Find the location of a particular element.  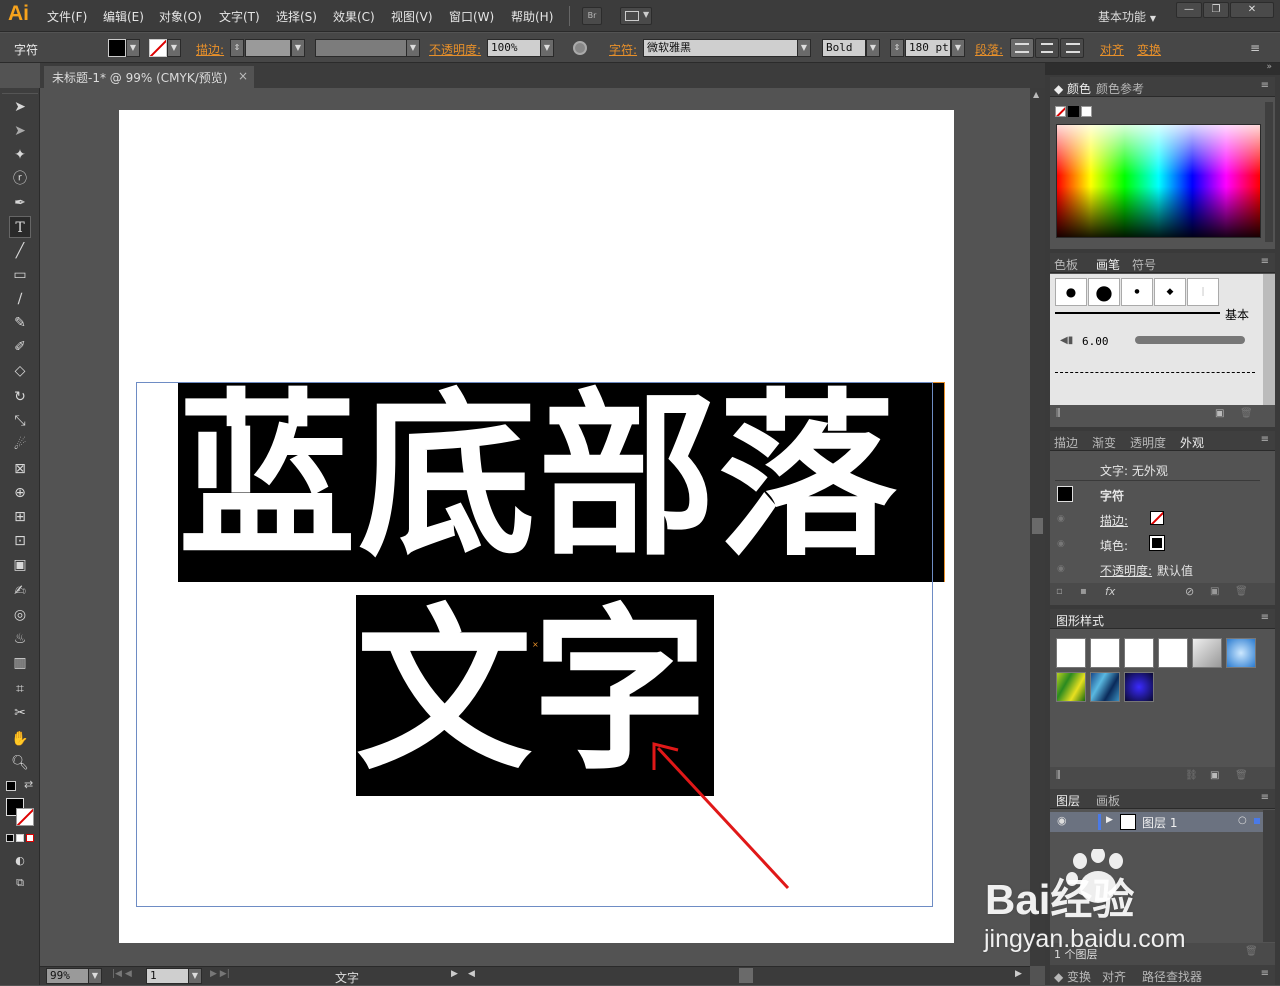

fill-dropdown: ▼ is located at coordinates (133, 48).